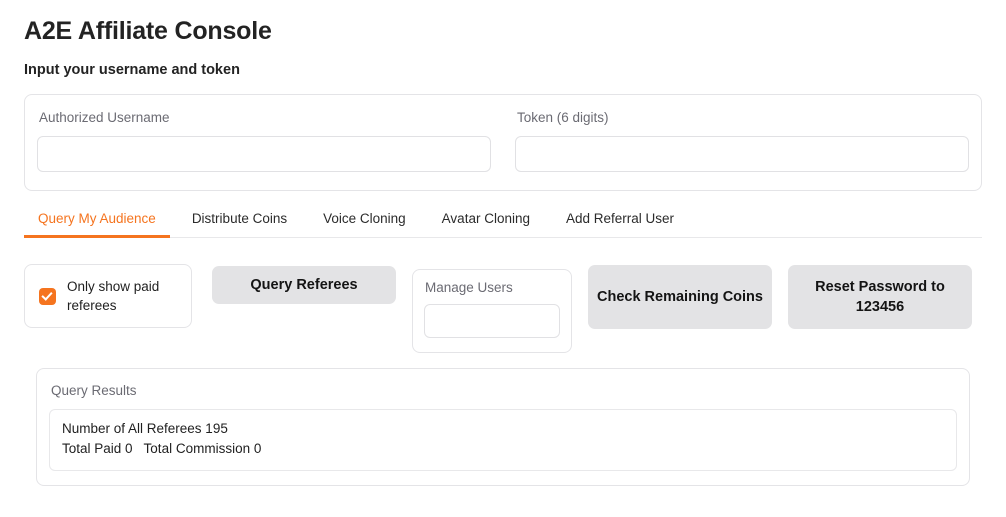 The width and height of the screenshot is (1006, 517). I want to click on manage-users-label: Manage Users, so click(469, 287).